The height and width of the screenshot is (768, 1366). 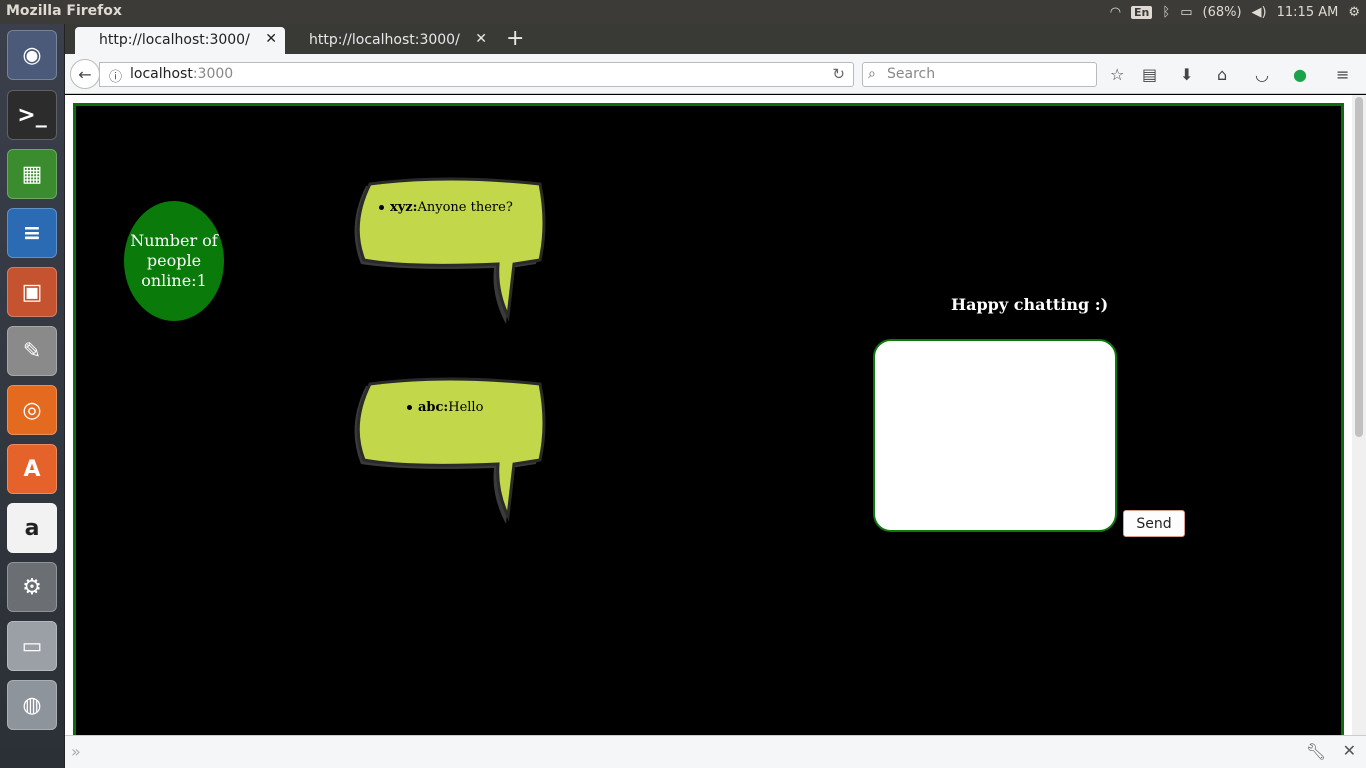 What do you see at coordinates (433, 407) in the screenshot?
I see `message-user: abc:` at bounding box center [433, 407].